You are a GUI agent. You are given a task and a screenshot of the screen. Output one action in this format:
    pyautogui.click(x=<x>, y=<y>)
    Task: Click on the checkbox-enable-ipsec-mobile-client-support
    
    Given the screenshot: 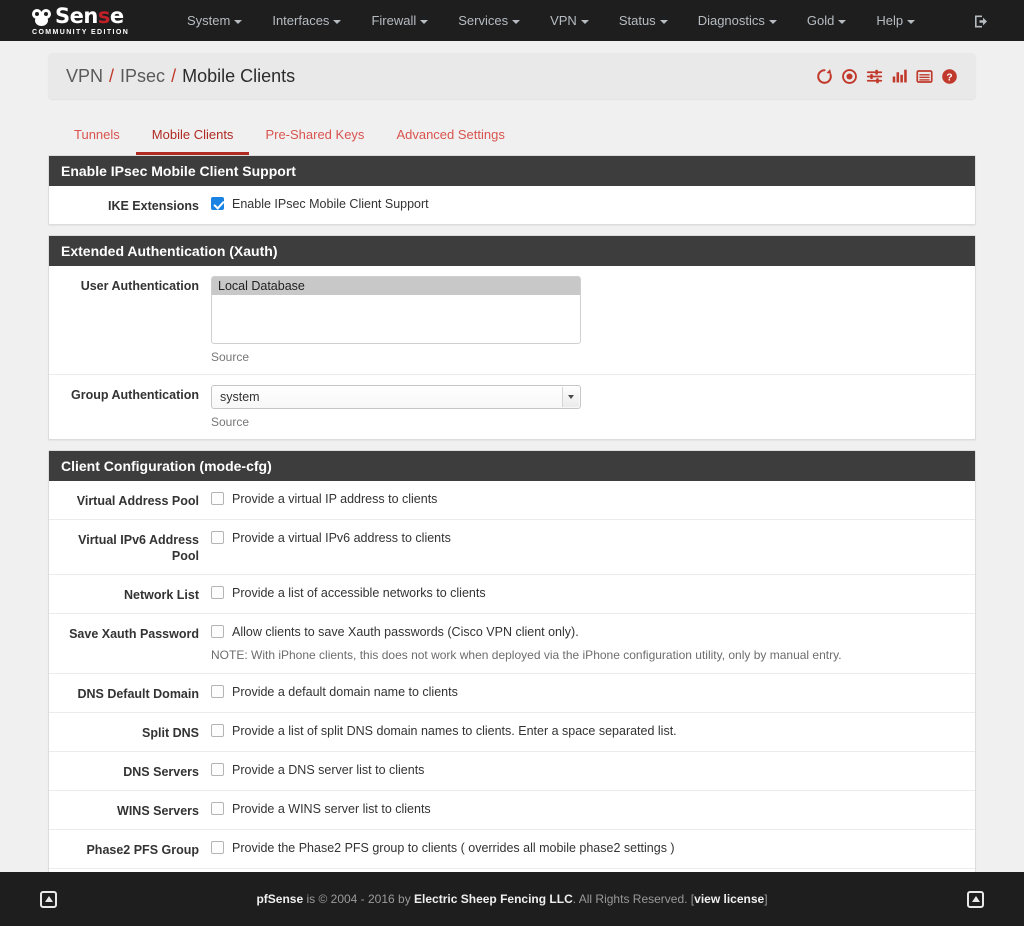 What is the action you would take?
    pyautogui.click(x=217, y=203)
    